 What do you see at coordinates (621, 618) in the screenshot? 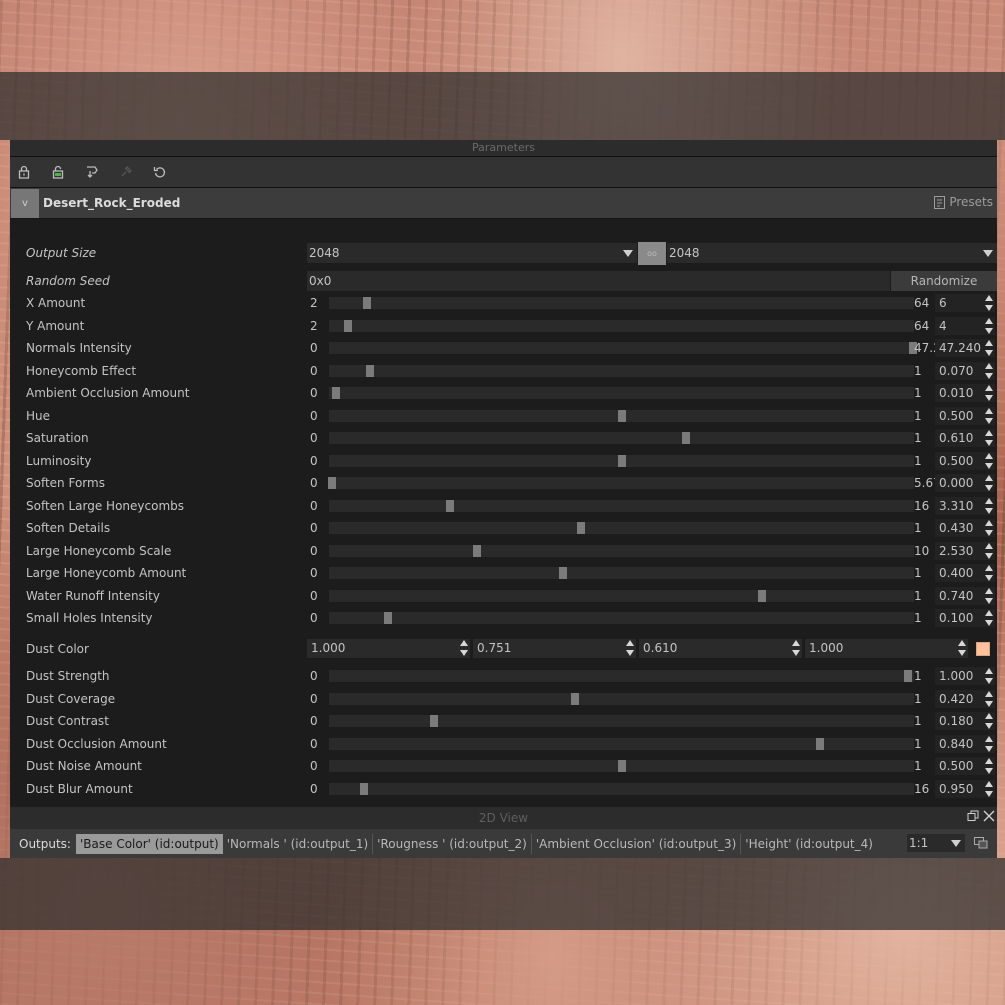
I see `small-holes-intensity-slider` at bounding box center [621, 618].